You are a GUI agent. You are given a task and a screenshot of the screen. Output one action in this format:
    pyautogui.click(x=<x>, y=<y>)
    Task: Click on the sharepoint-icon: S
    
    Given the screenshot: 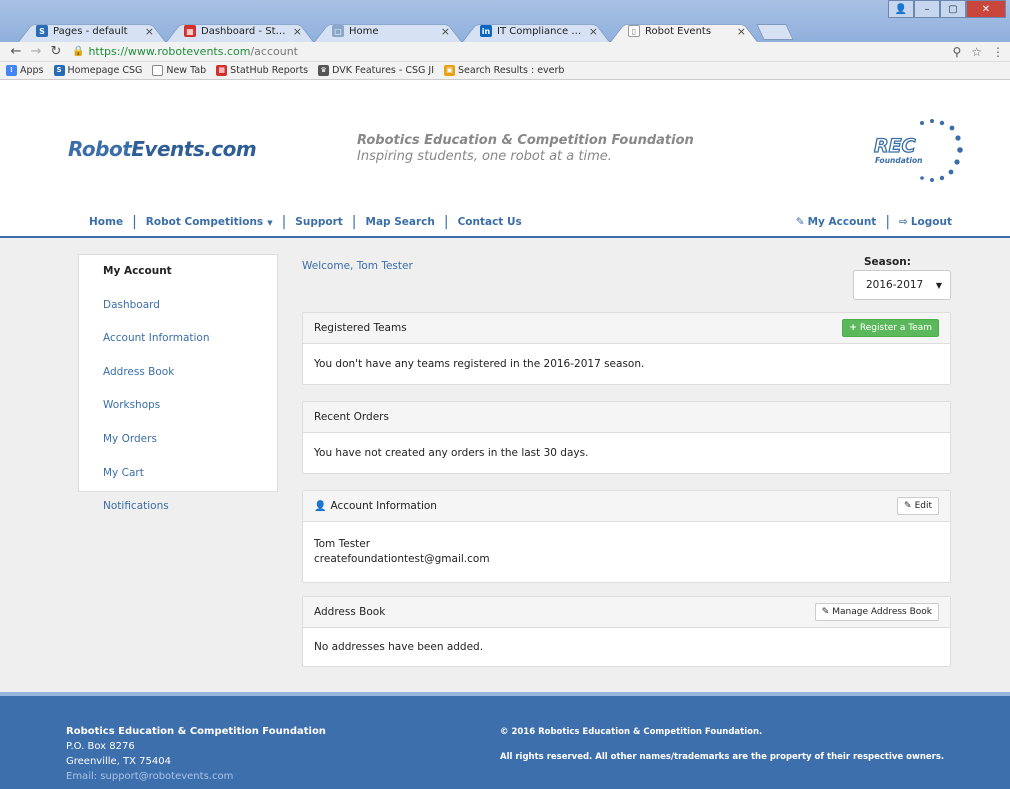 What is the action you would take?
    pyautogui.click(x=59, y=70)
    